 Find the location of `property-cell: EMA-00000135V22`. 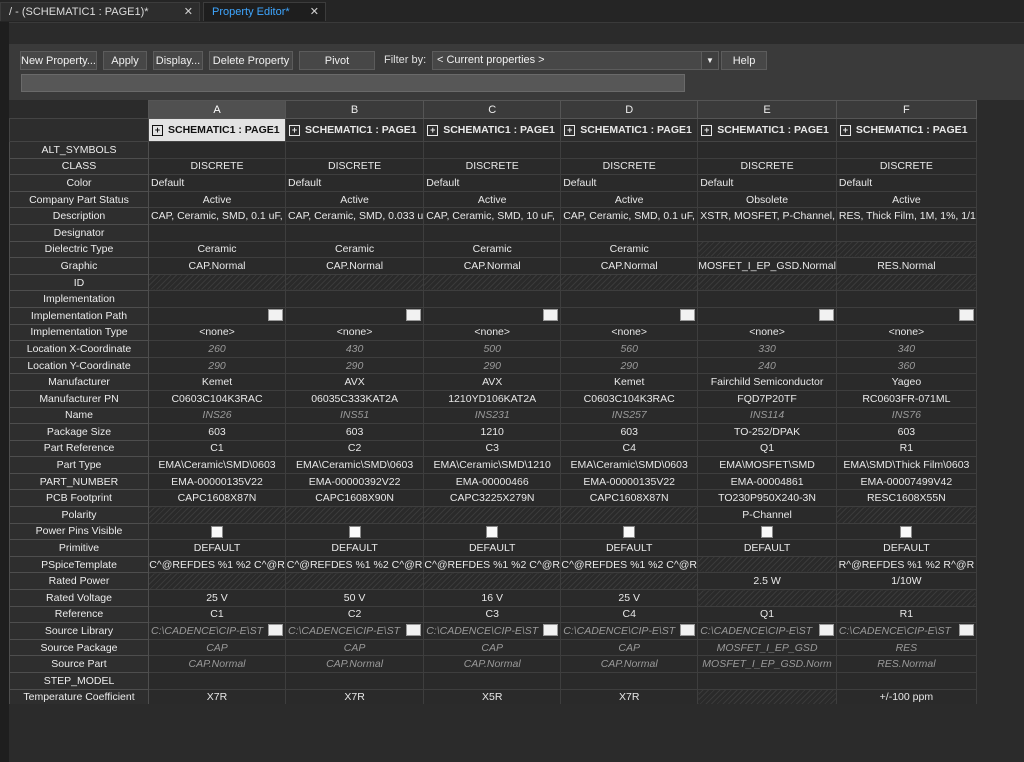

property-cell: EMA-00000135V22 is located at coordinates (217, 481).